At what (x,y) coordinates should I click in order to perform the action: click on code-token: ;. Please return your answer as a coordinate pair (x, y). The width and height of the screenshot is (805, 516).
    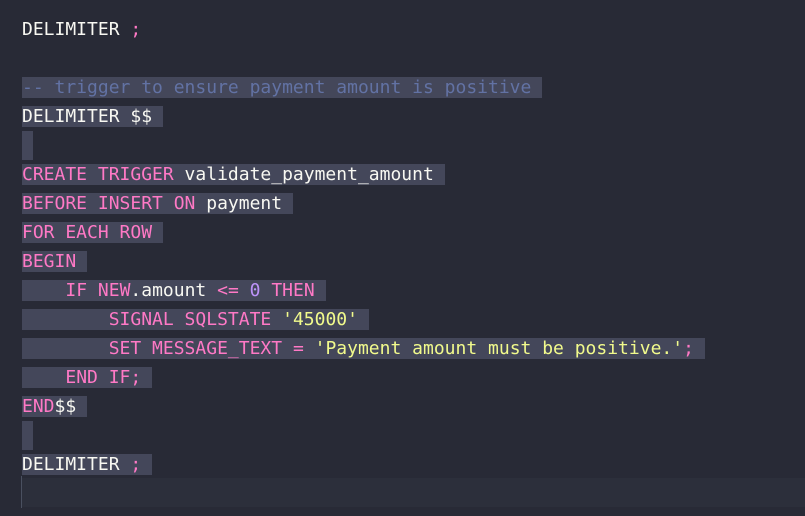
    Looking at the image, I should click on (136, 29).